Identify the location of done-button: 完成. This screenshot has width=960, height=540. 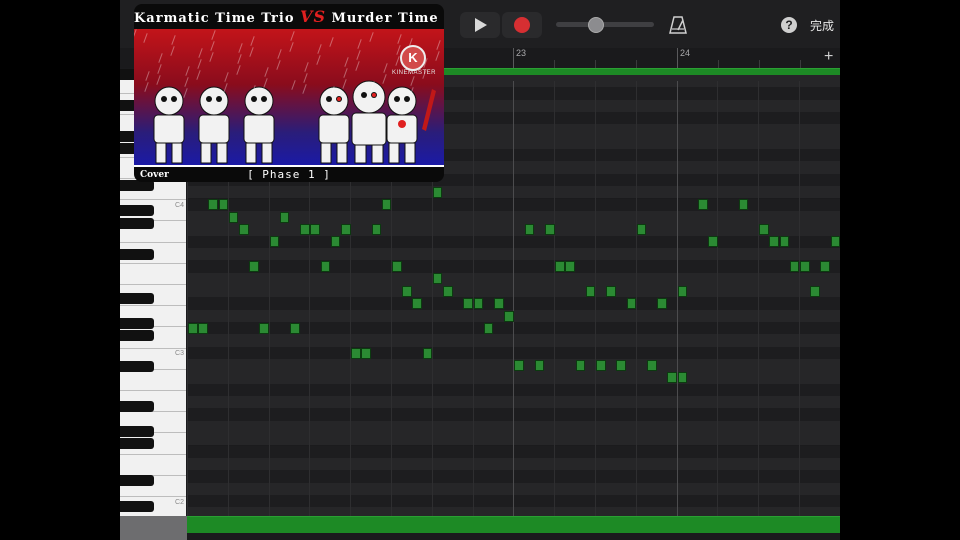
(822, 25).